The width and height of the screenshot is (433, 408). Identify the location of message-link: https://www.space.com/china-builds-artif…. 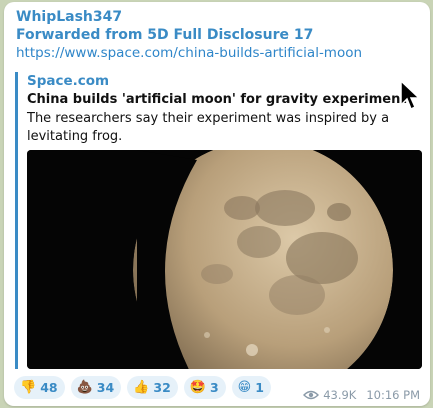
(189, 53).